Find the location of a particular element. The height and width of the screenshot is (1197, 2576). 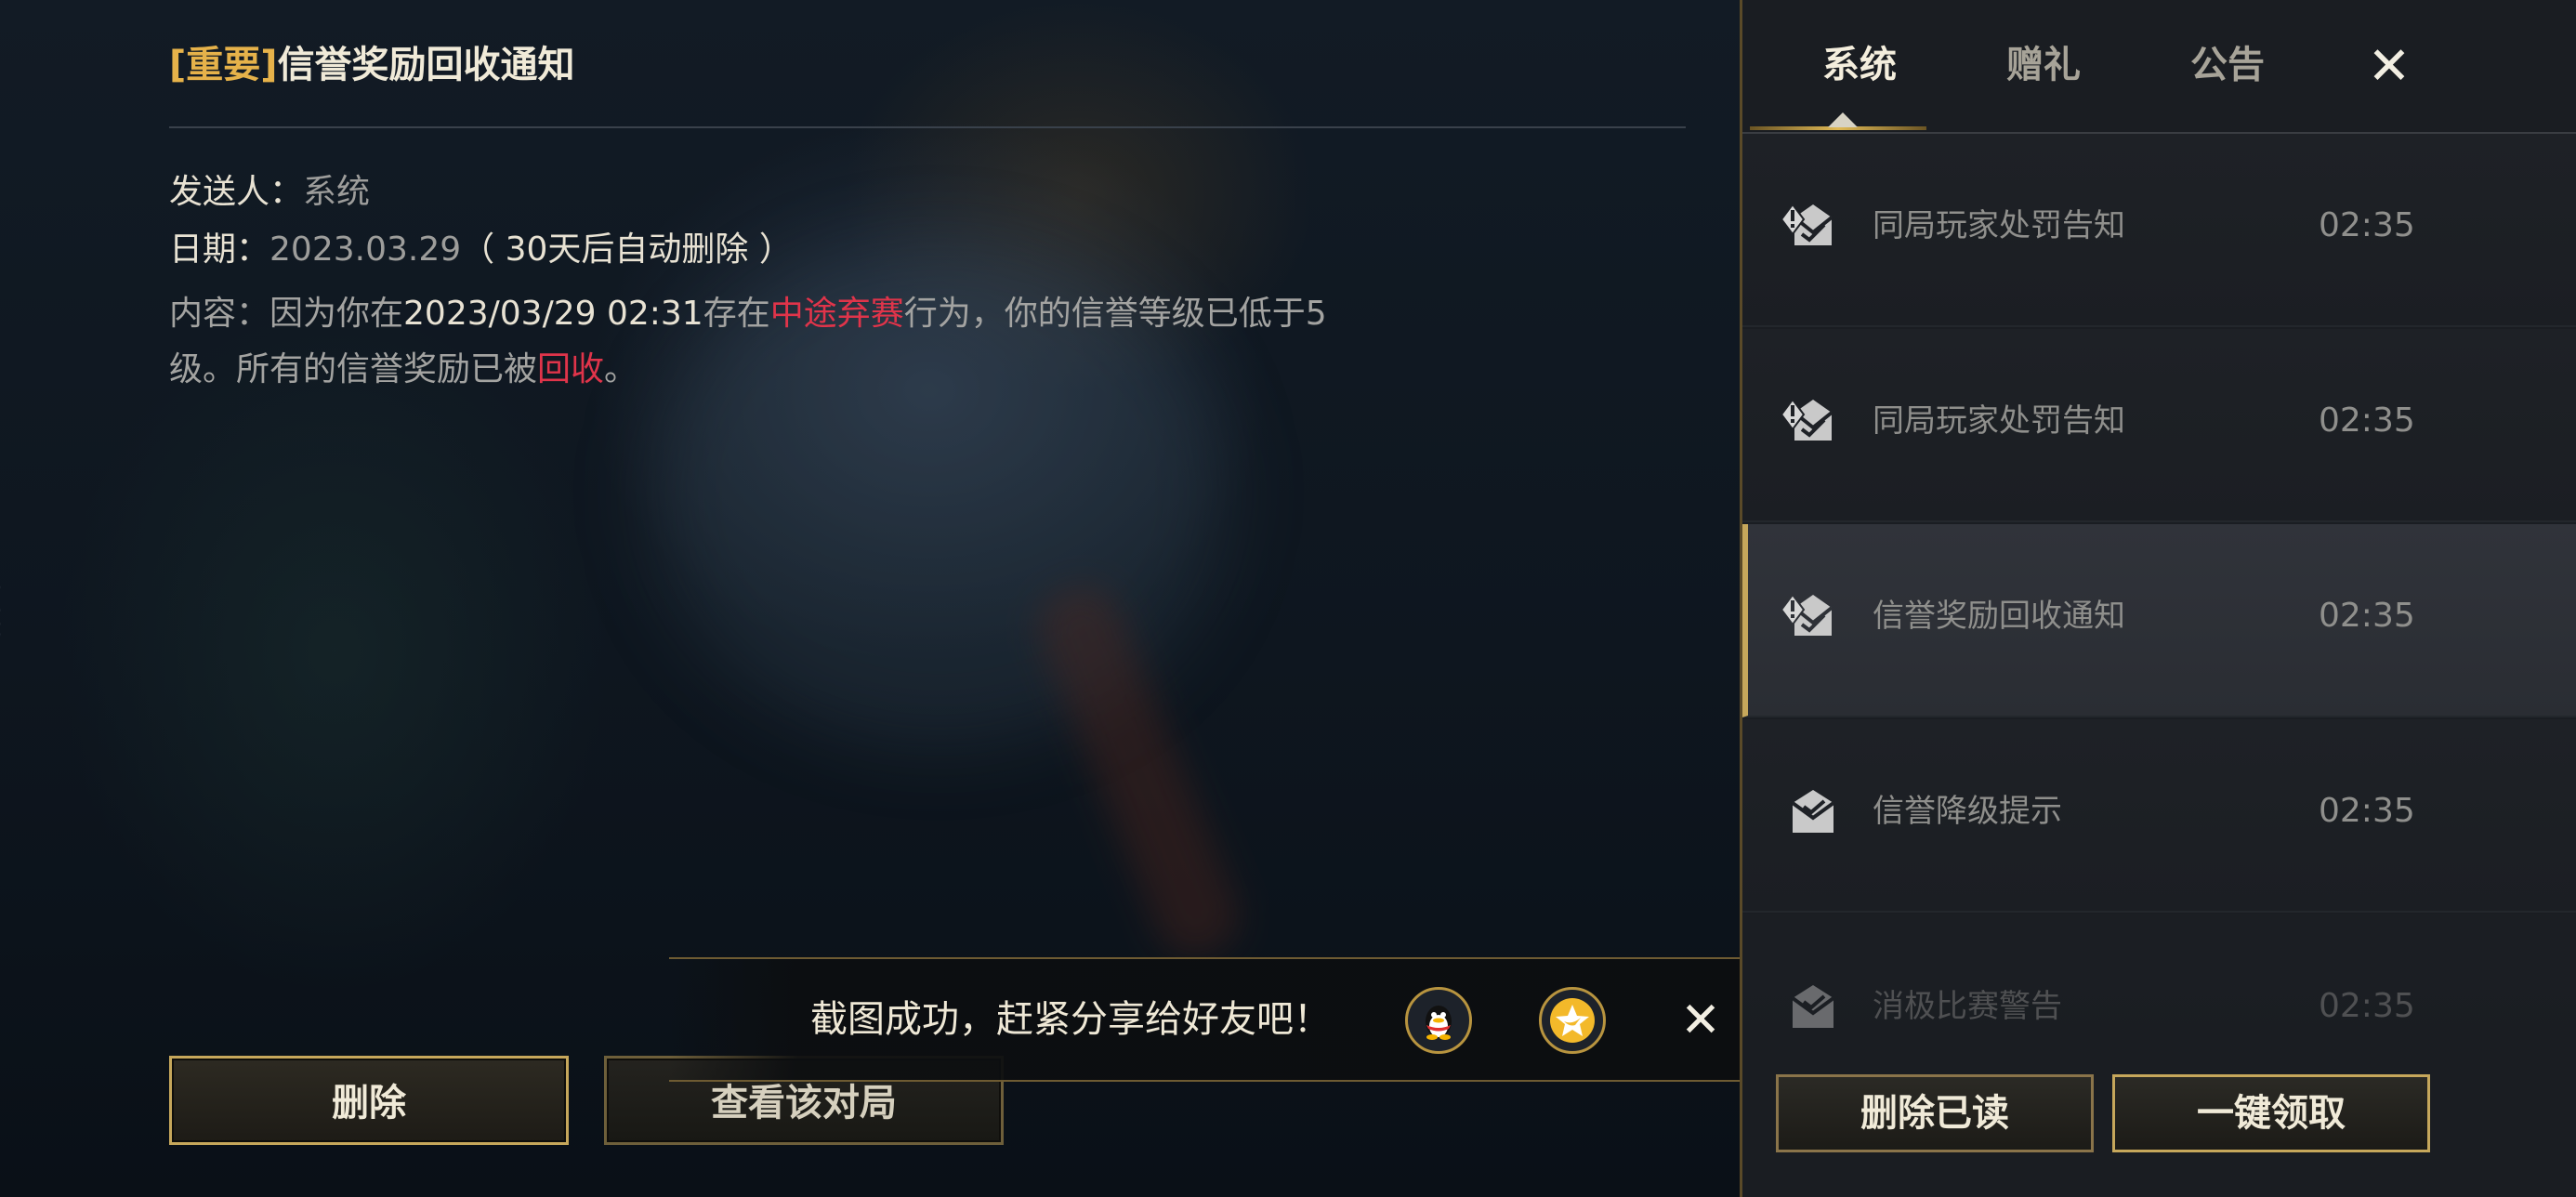

tab-gift: 赠礼 is located at coordinates (2043, 65).